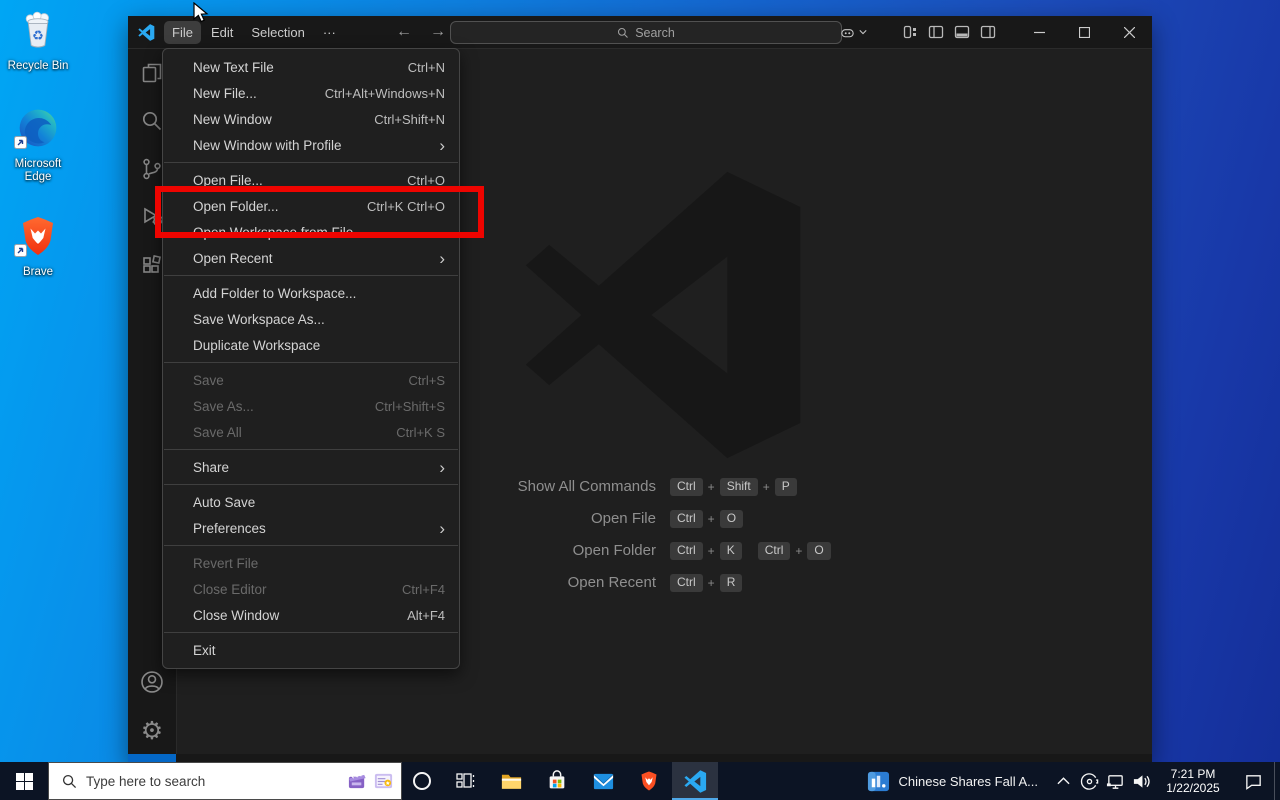 This screenshot has height=800, width=1280. I want to click on task-view-icon, so click(465, 780).